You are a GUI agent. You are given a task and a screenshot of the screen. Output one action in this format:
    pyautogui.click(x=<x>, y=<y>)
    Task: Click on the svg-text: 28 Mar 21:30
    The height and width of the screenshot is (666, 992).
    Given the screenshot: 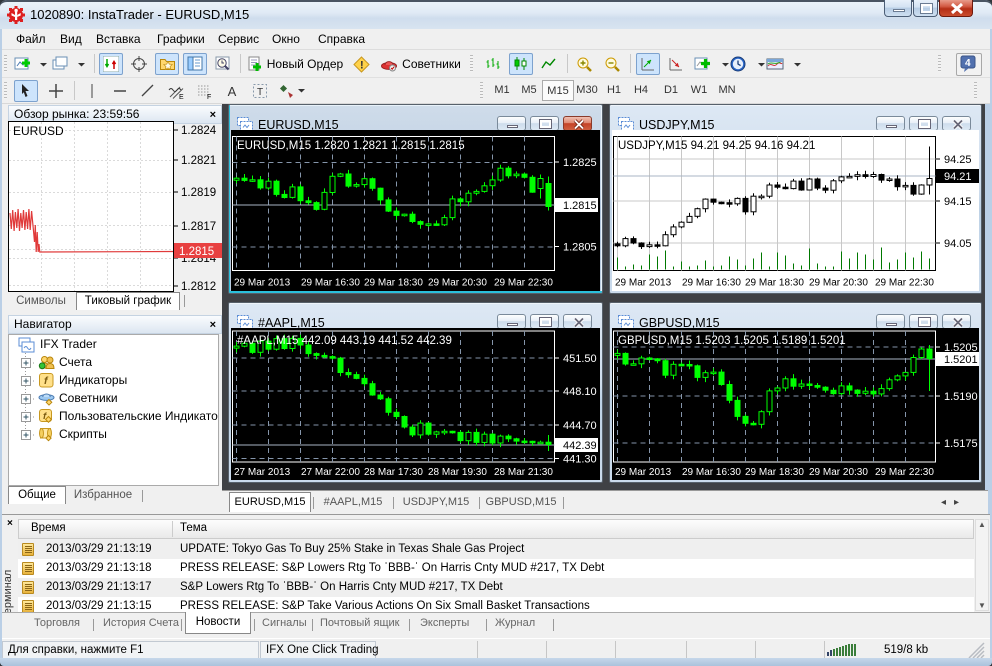 What is the action you would take?
    pyautogui.click(x=523, y=472)
    